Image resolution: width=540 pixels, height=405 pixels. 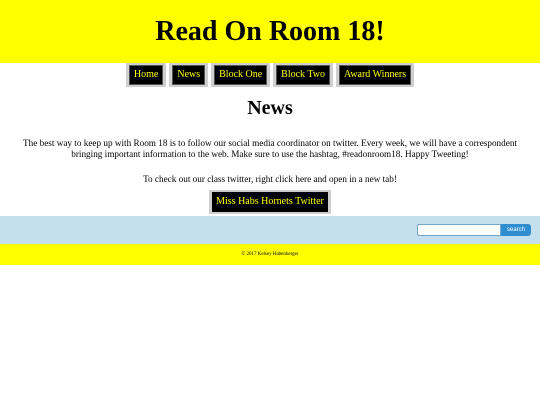 What do you see at coordinates (270, 108) in the screenshot?
I see `page-heading: News` at bounding box center [270, 108].